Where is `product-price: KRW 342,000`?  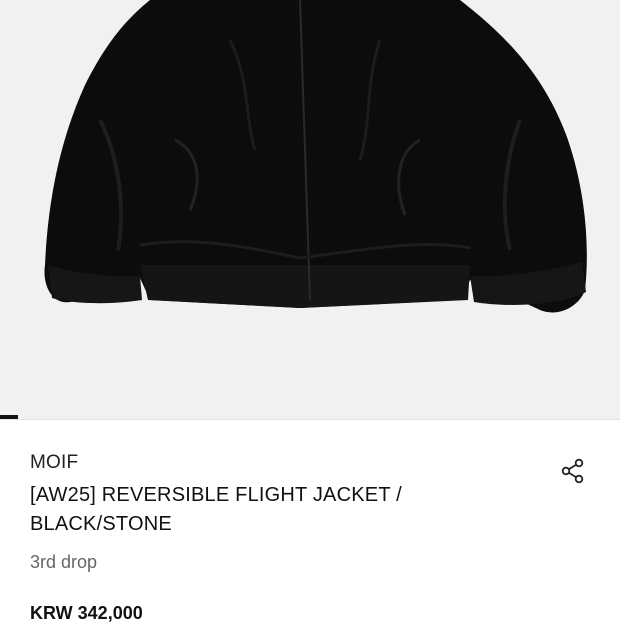
product-price: KRW 342,000 is located at coordinates (86, 613).